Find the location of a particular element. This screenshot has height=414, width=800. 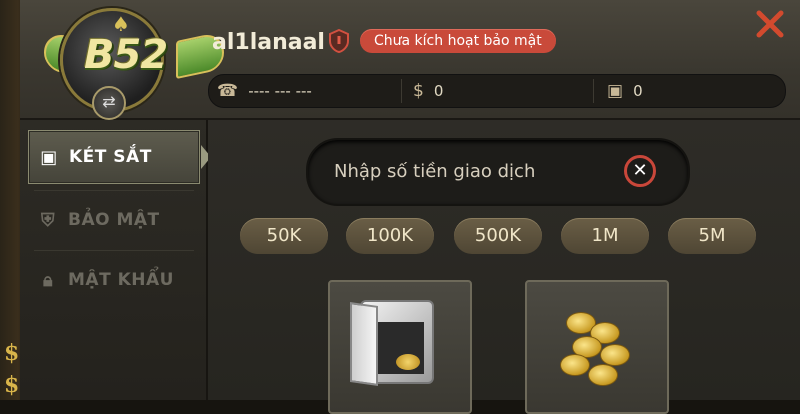

phone-icon: ☎ is located at coordinates (228, 91).